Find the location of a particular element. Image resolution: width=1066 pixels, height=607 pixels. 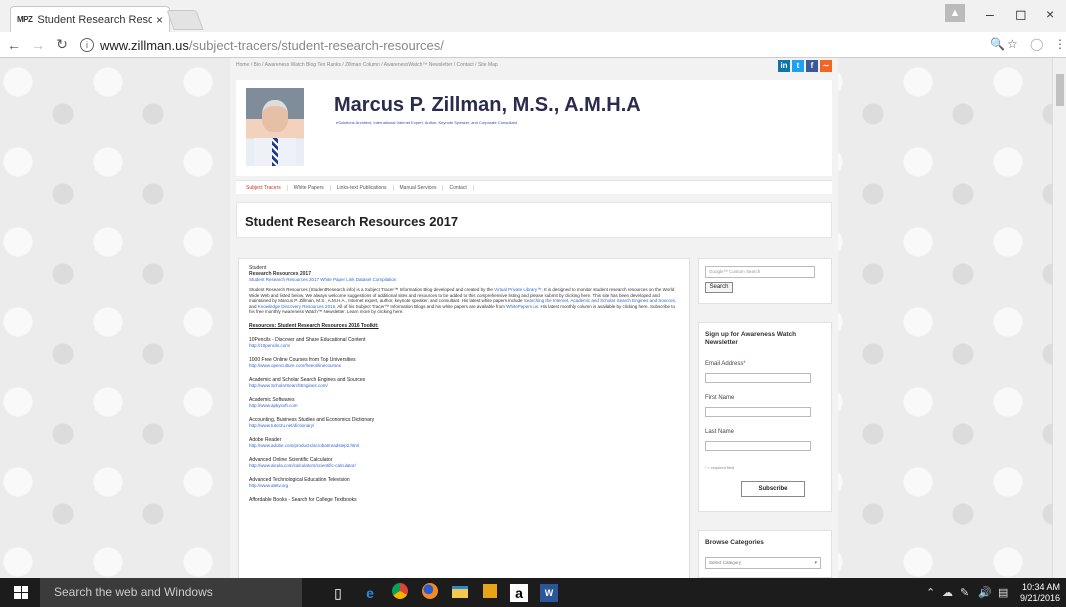

amazon-icon: a is located at coordinates (519, 593).